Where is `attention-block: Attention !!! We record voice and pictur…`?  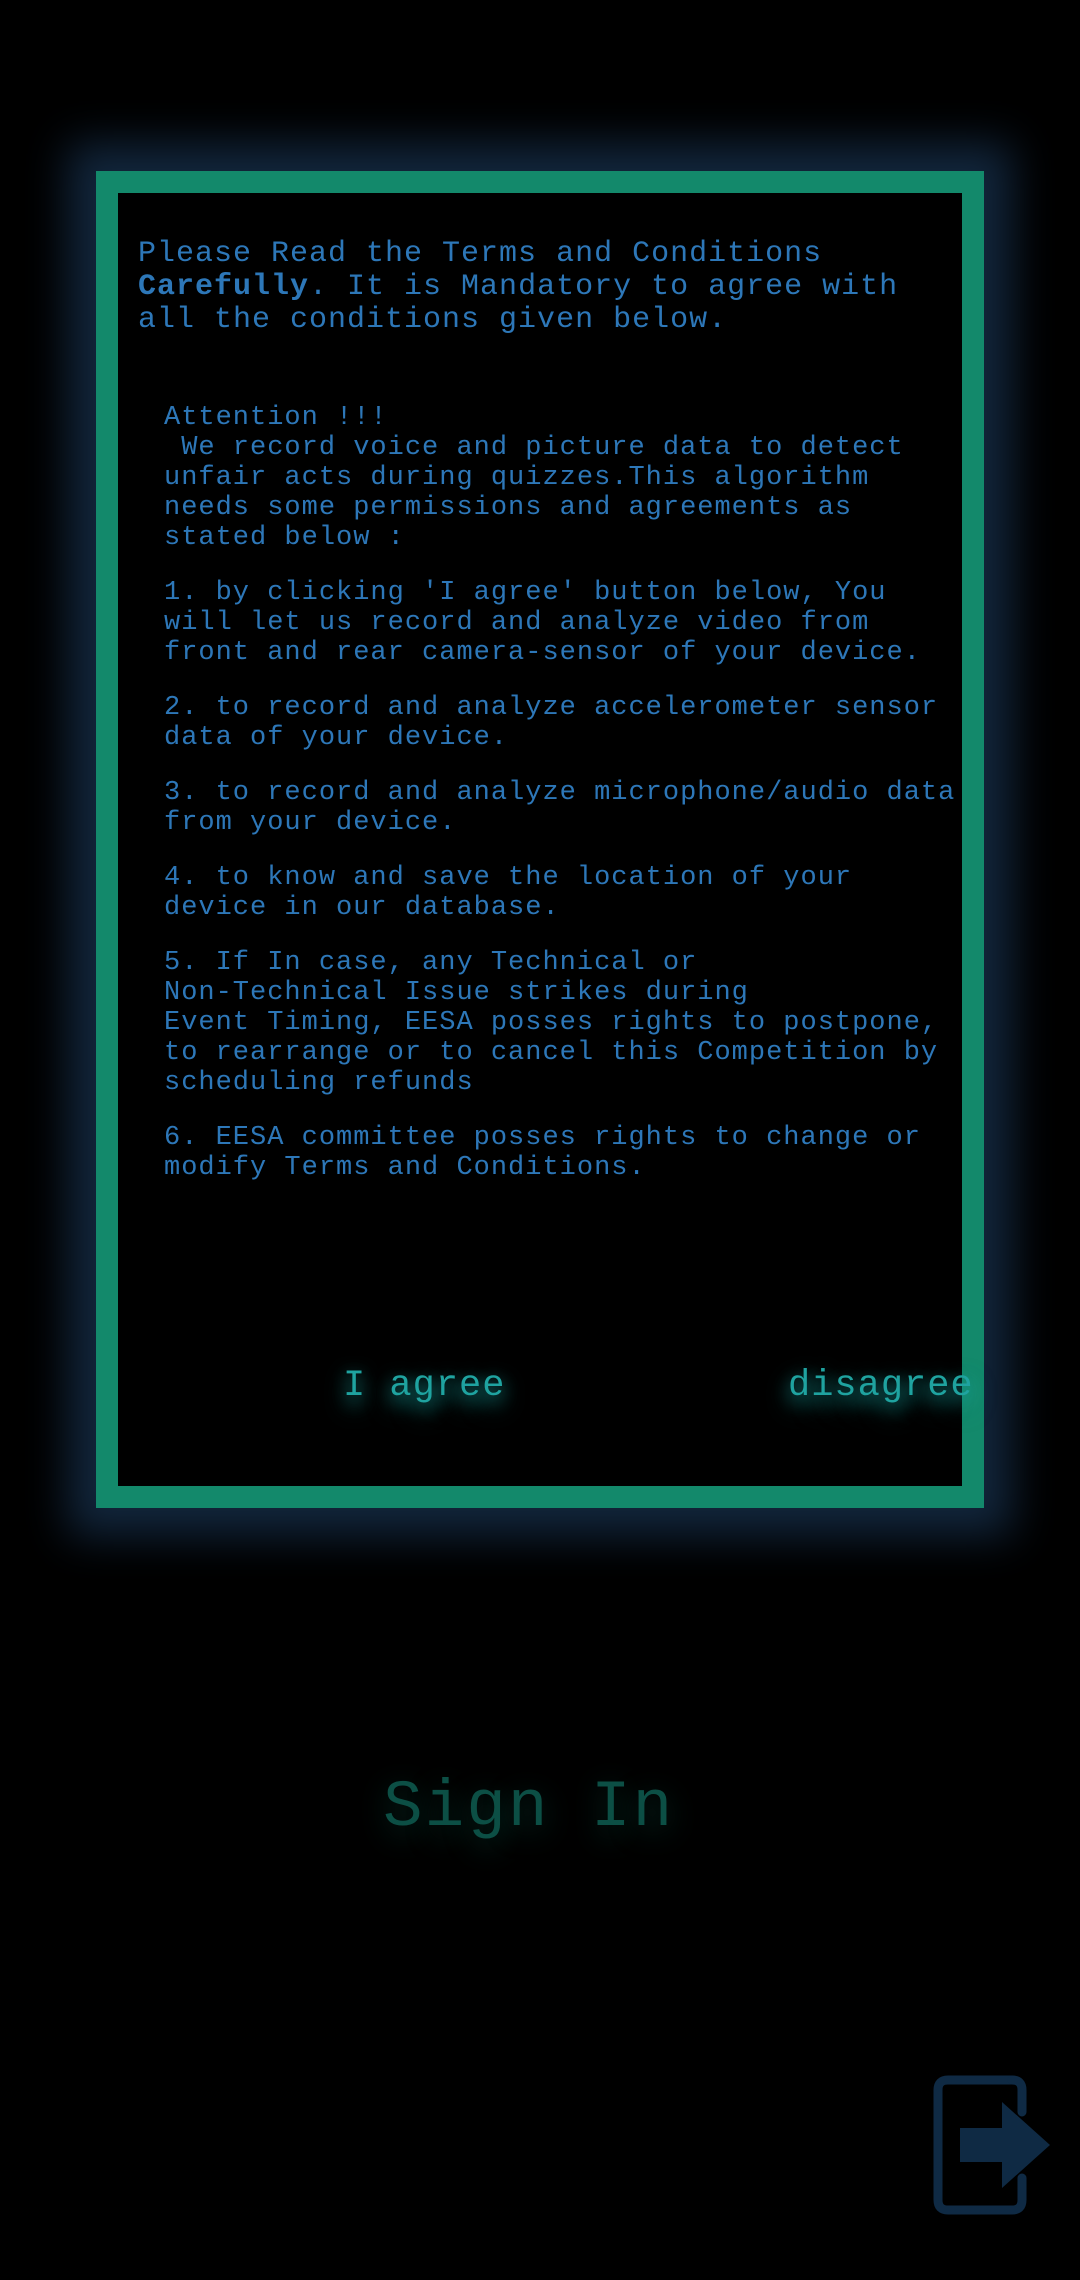 attention-block: Attention !!! We record voice and pictur… is located at coordinates (564, 478).